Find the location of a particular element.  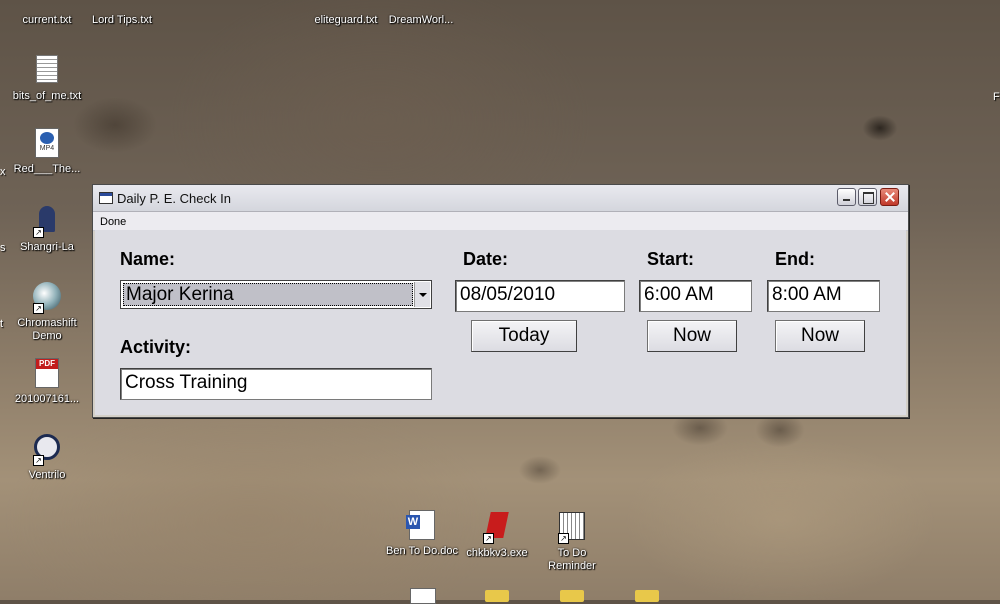

headset-icon: ↗ is located at coordinates (47, 450).